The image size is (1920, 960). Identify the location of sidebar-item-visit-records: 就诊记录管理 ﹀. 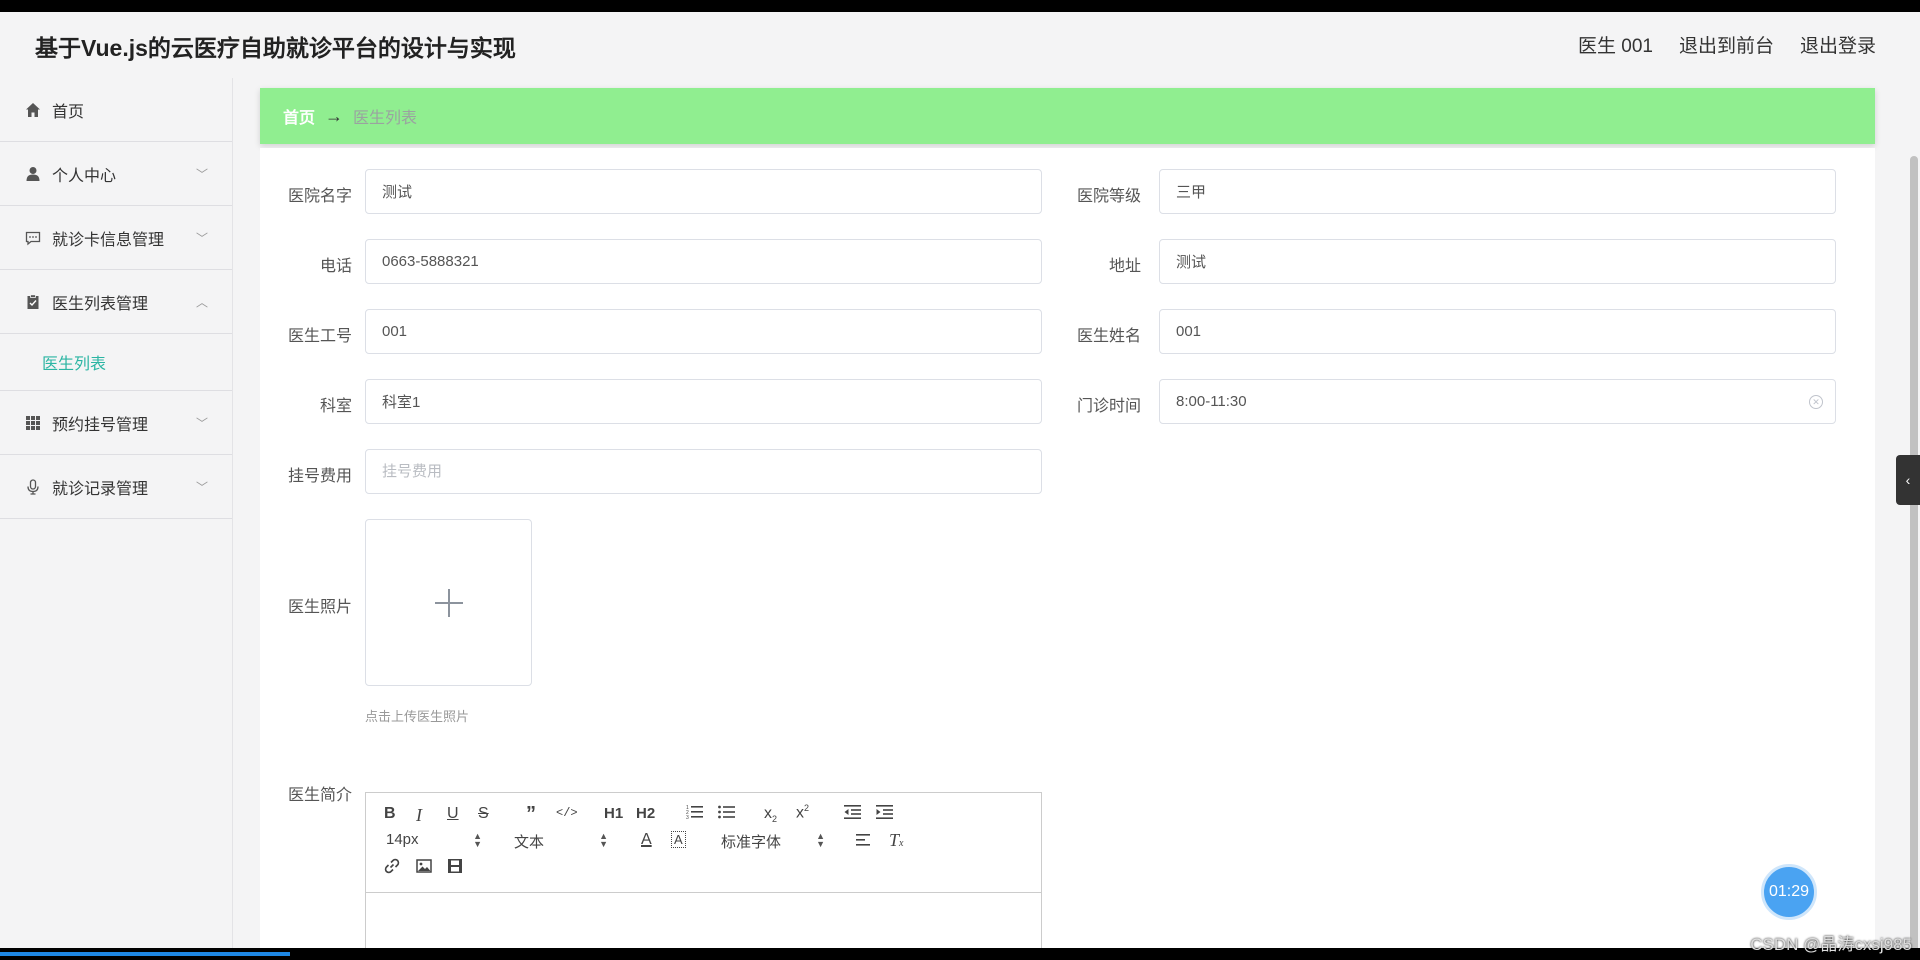
(116, 487).